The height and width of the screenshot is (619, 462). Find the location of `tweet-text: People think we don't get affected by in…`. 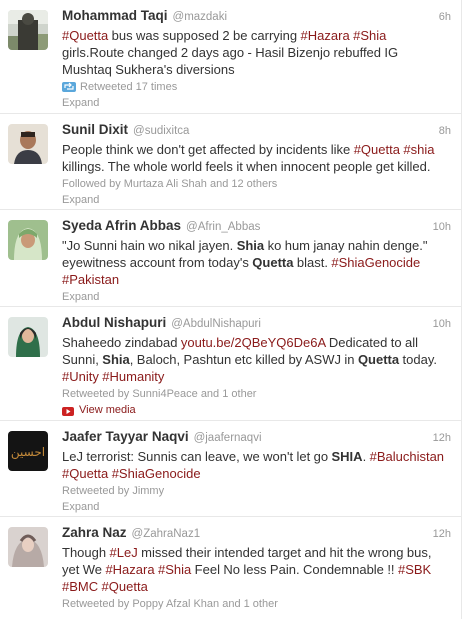

tweet-text: People think we don't get affected by in… is located at coordinates (256, 158).